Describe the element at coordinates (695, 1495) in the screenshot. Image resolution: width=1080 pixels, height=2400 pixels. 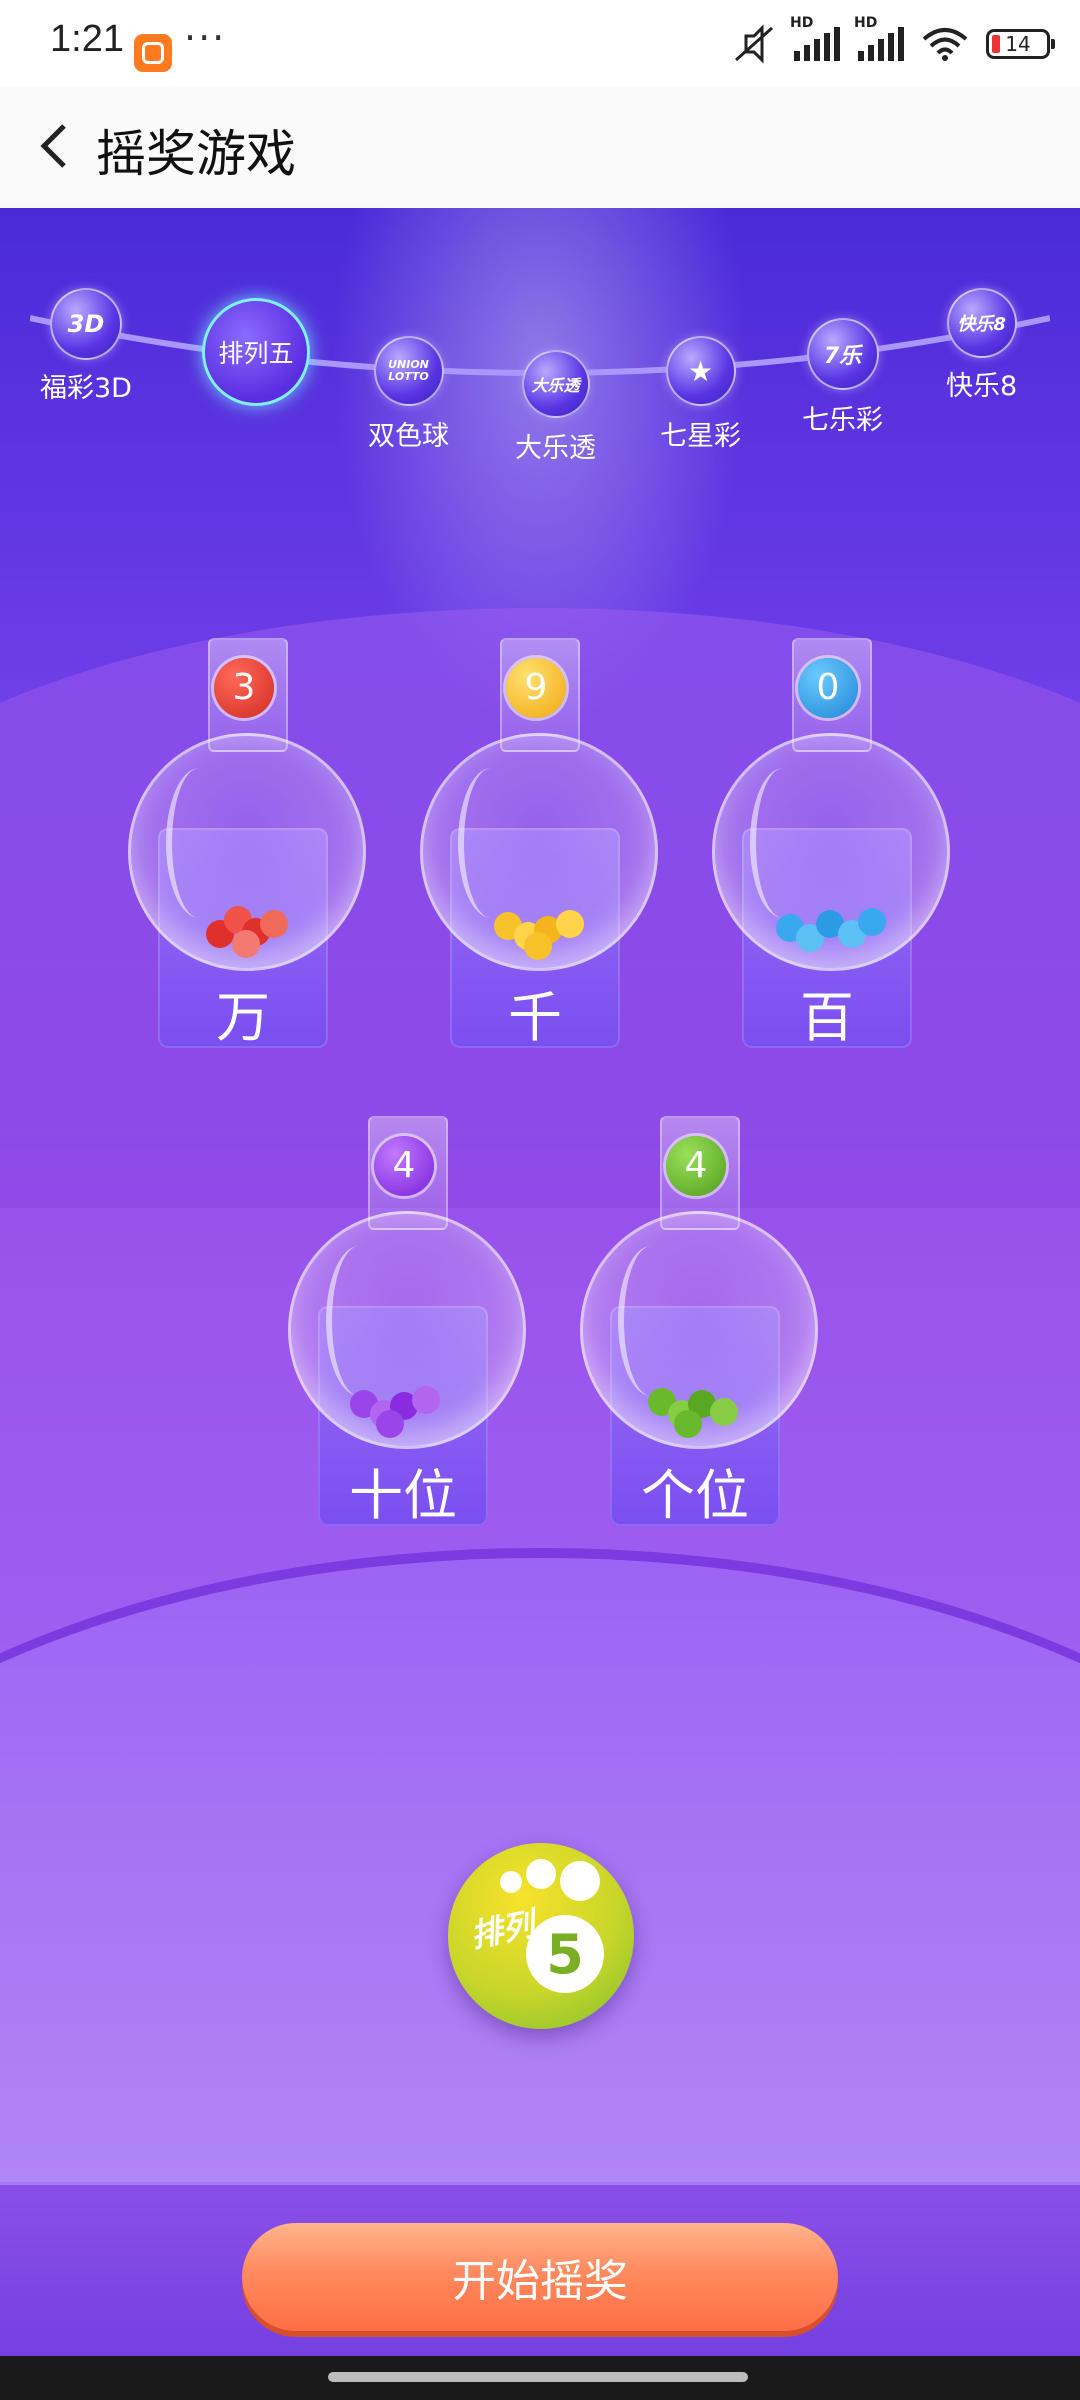
I see `machine-label-gewei: 个位` at that location.